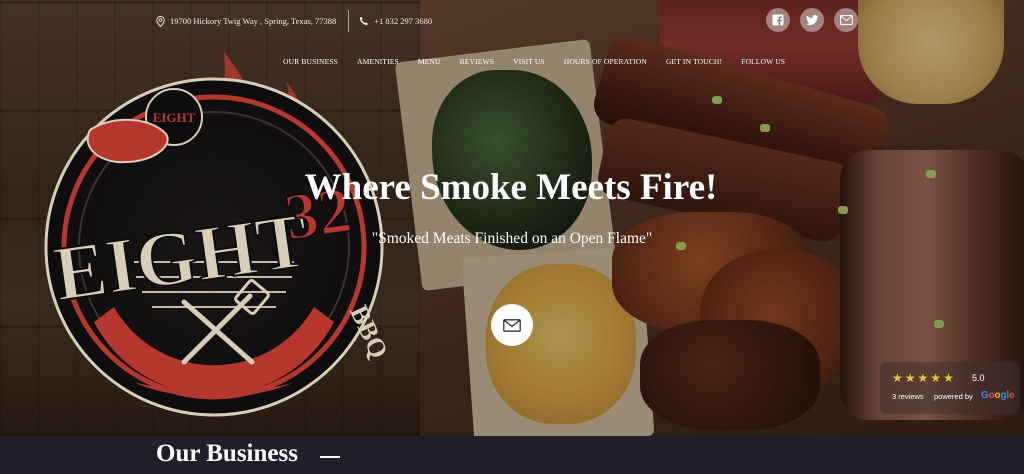  I want to click on star-rating: ★ ★ ★ ★ ★, so click(923, 378).